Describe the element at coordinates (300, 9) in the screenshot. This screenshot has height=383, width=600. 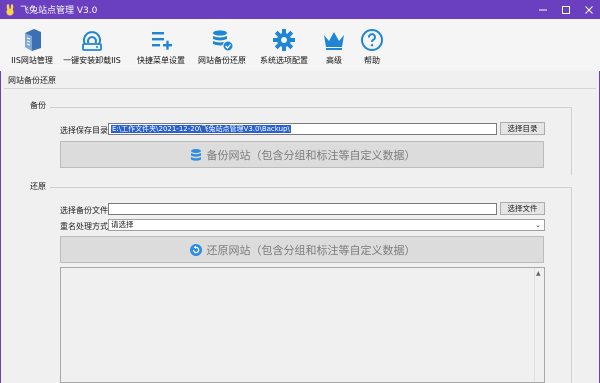
I see `title-bar: 飞兔站点管理 V3.0` at that location.